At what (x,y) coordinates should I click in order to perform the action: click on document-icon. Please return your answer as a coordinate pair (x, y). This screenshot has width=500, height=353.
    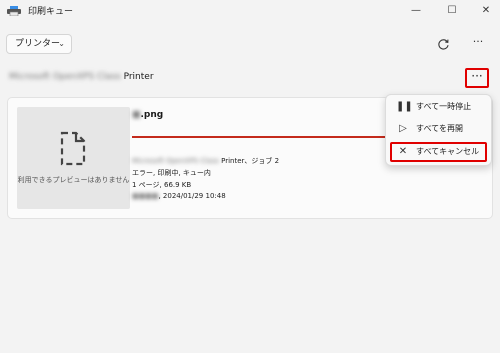
    Looking at the image, I should click on (73, 148).